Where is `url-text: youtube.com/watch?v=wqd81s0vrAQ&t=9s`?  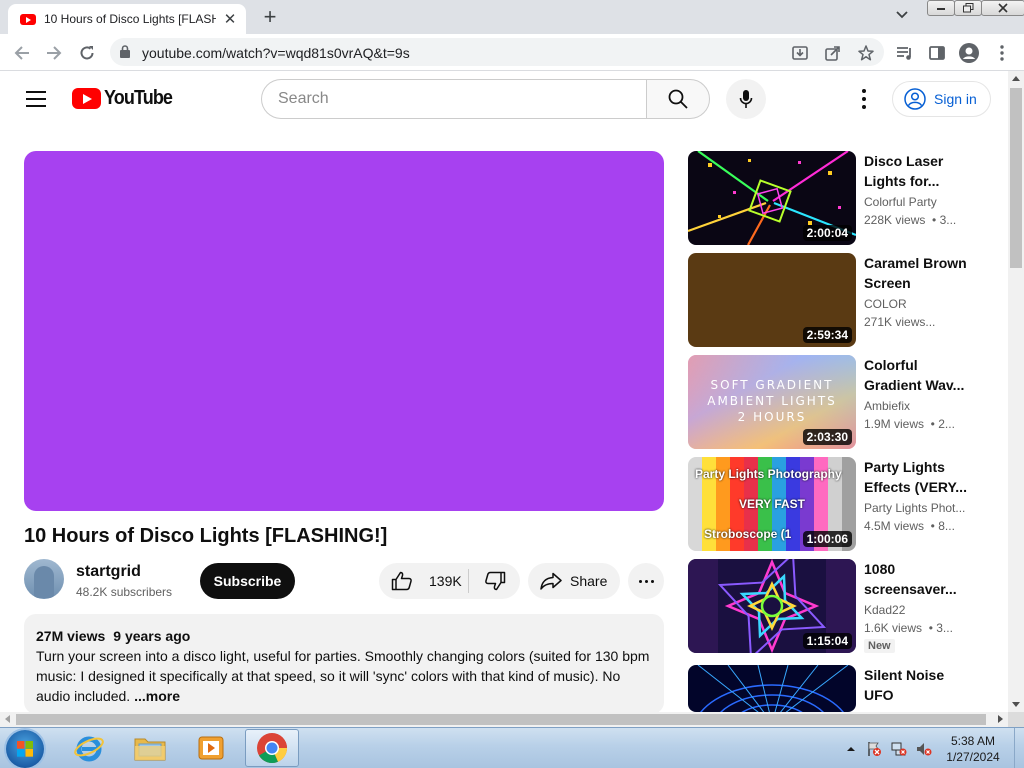
url-text: youtube.com/watch?v=wqd81s0vrAQ&t=9s is located at coordinates (276, 53).